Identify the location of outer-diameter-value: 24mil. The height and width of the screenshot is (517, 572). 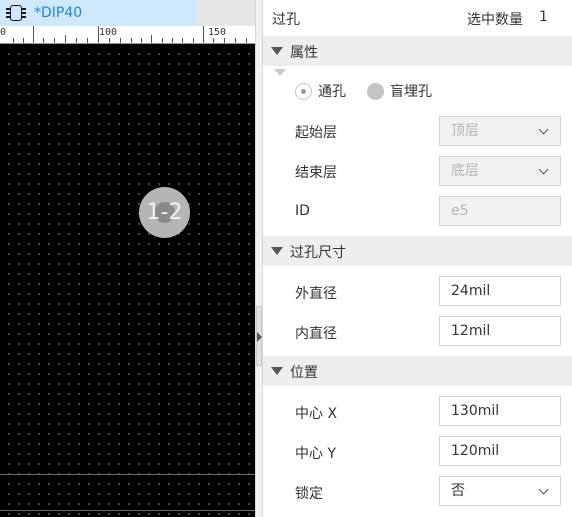
(471, 291).